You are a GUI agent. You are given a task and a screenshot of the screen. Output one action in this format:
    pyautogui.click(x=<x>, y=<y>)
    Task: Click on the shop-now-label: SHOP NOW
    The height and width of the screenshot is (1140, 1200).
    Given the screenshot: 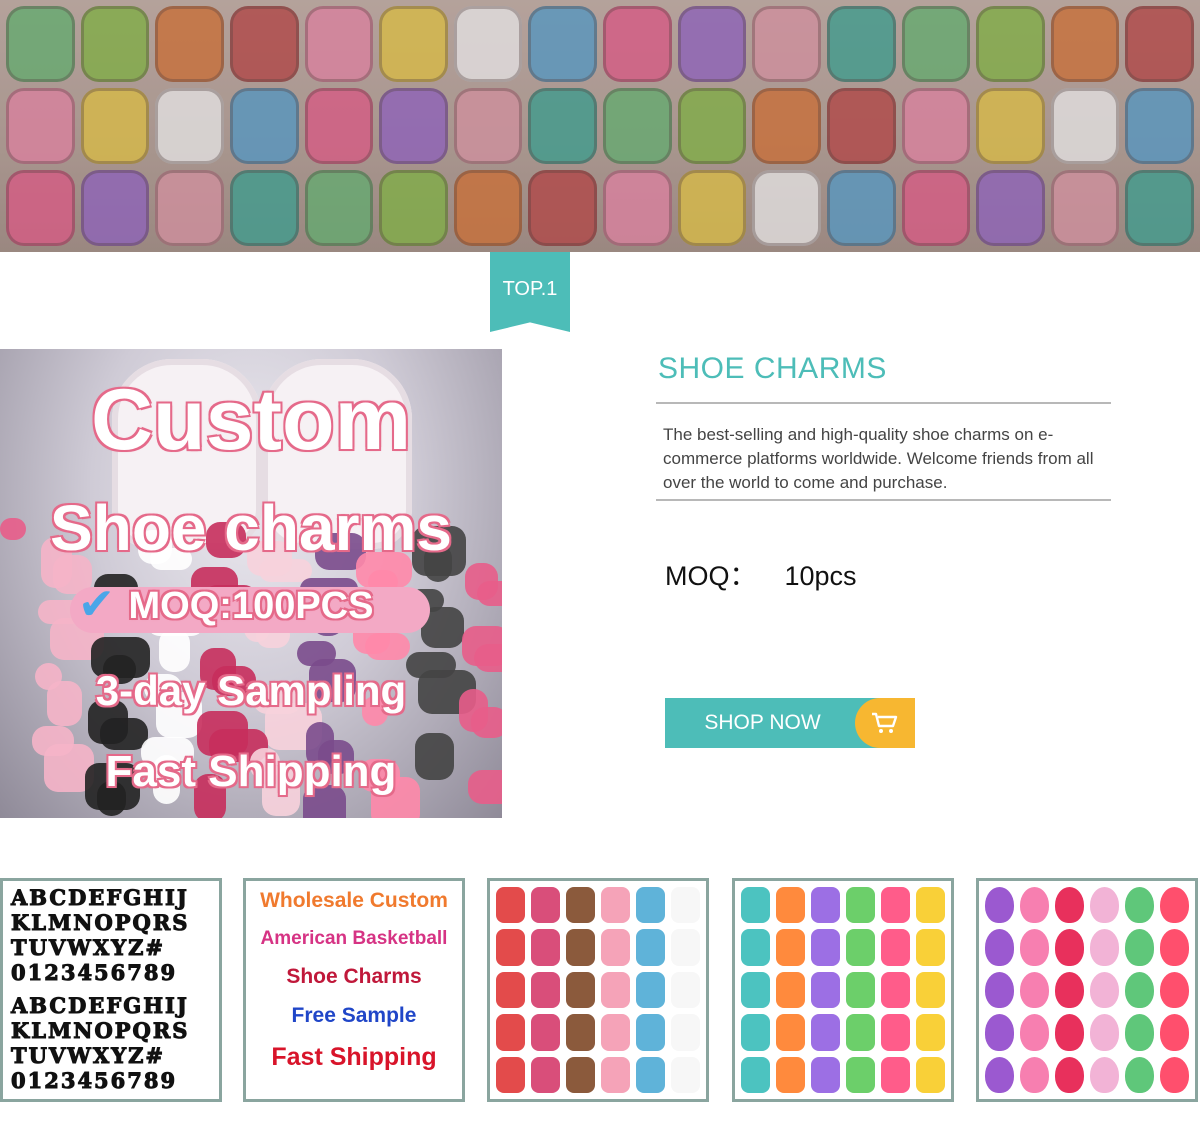 What is the action you would take?
    pyautogui.click(x=762, y=722)
    